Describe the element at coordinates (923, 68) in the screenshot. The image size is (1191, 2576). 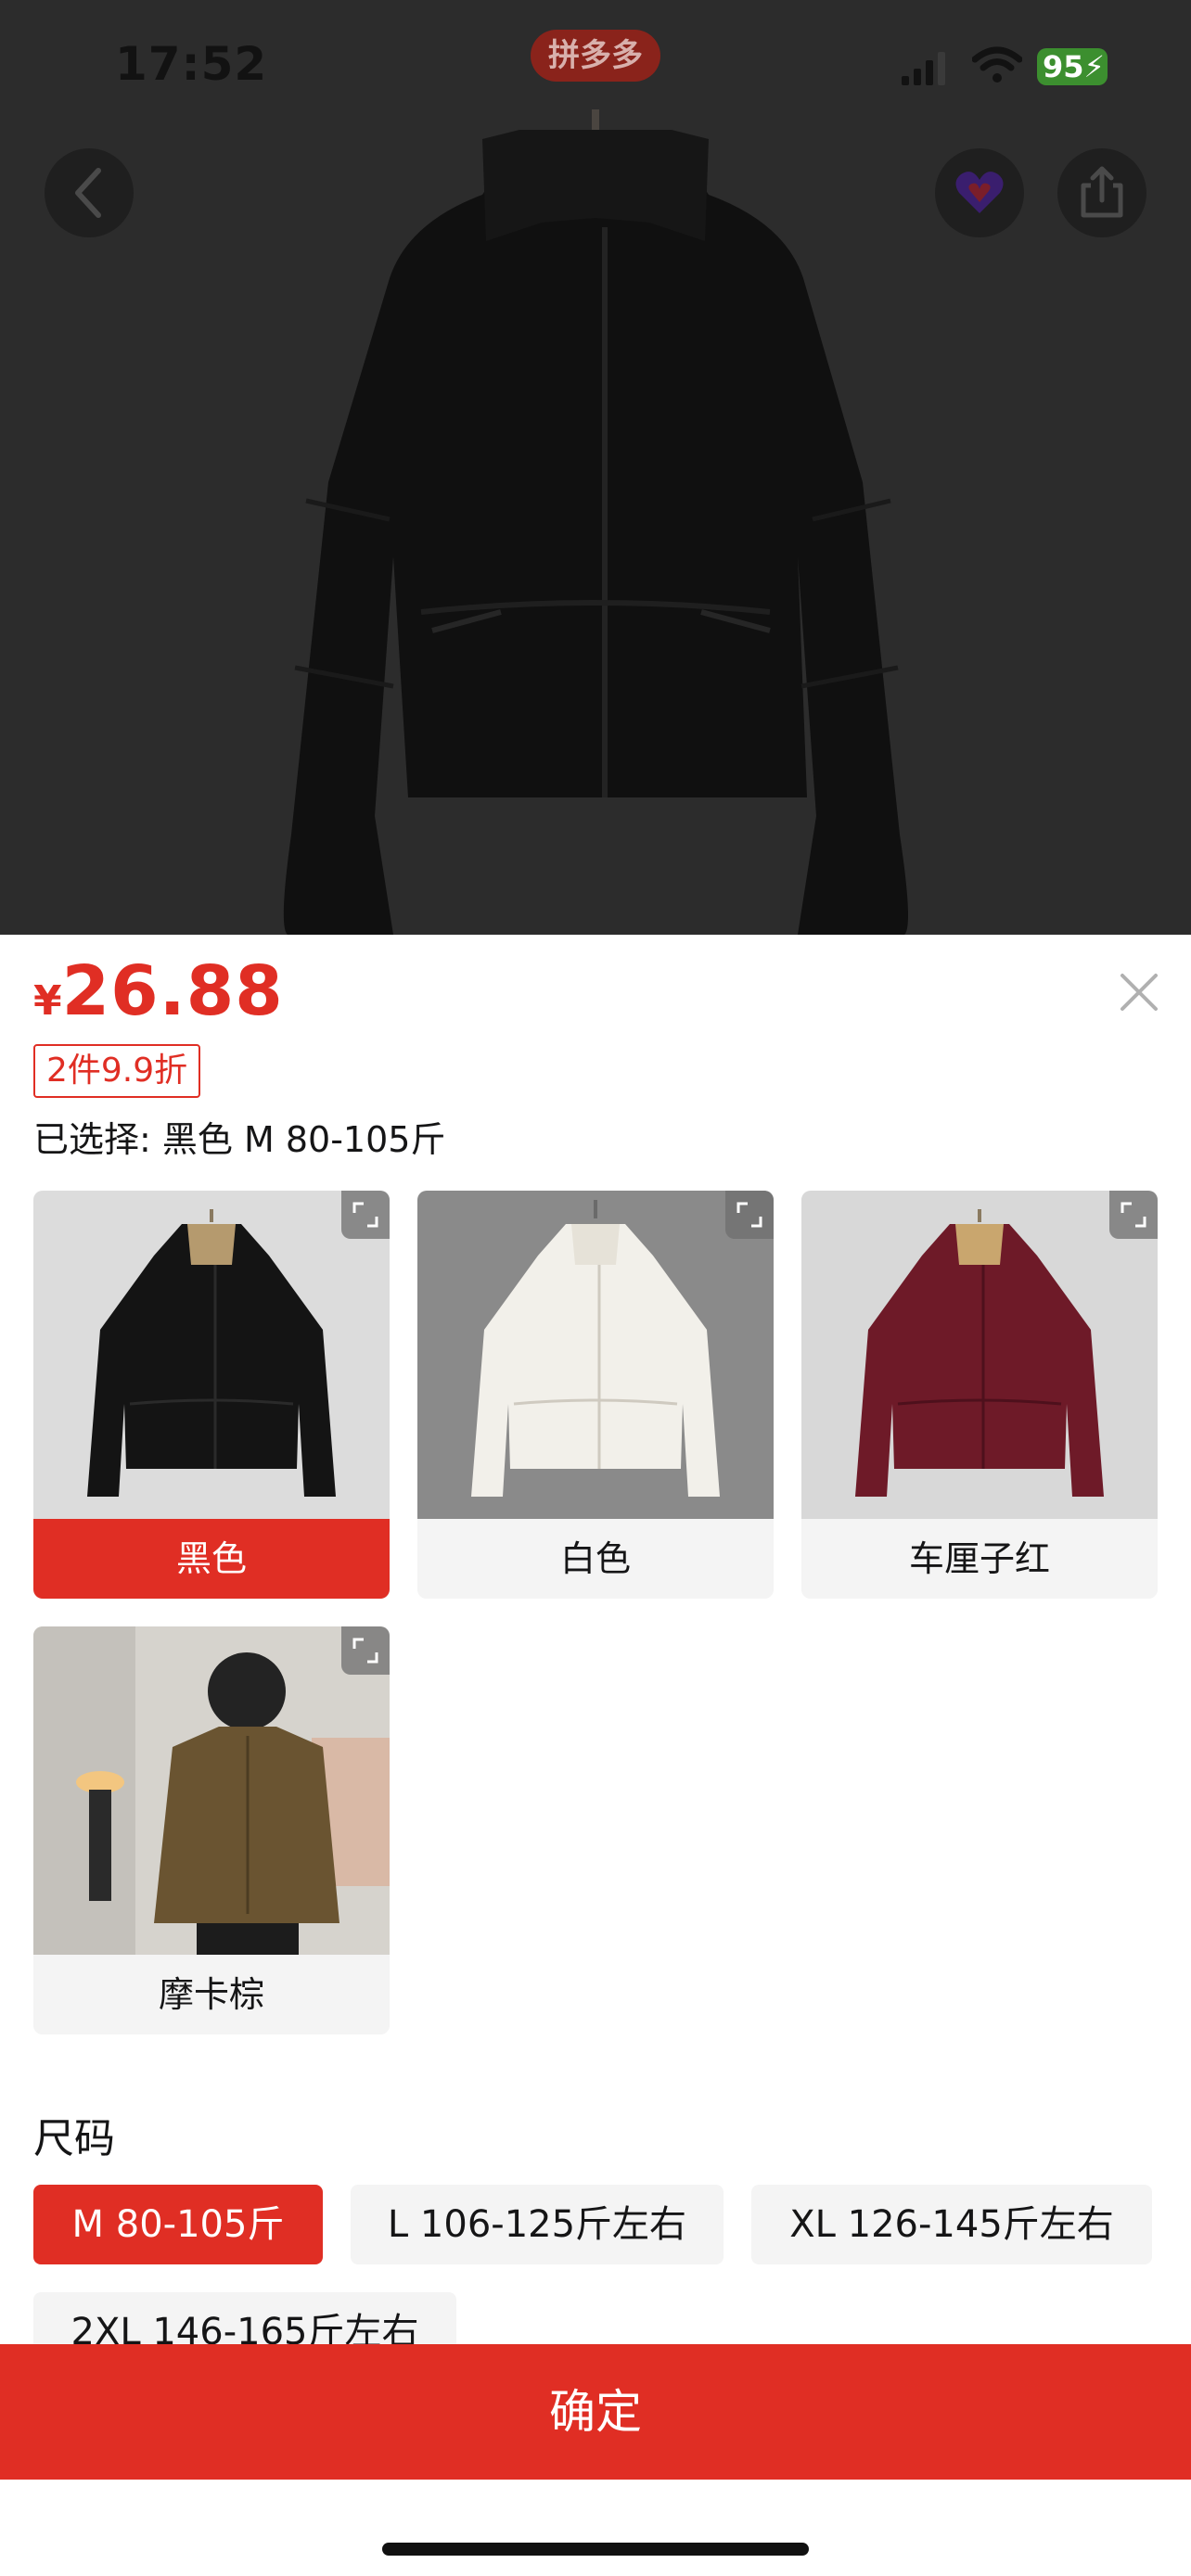
I see `cellular-signal-icon` at that location.